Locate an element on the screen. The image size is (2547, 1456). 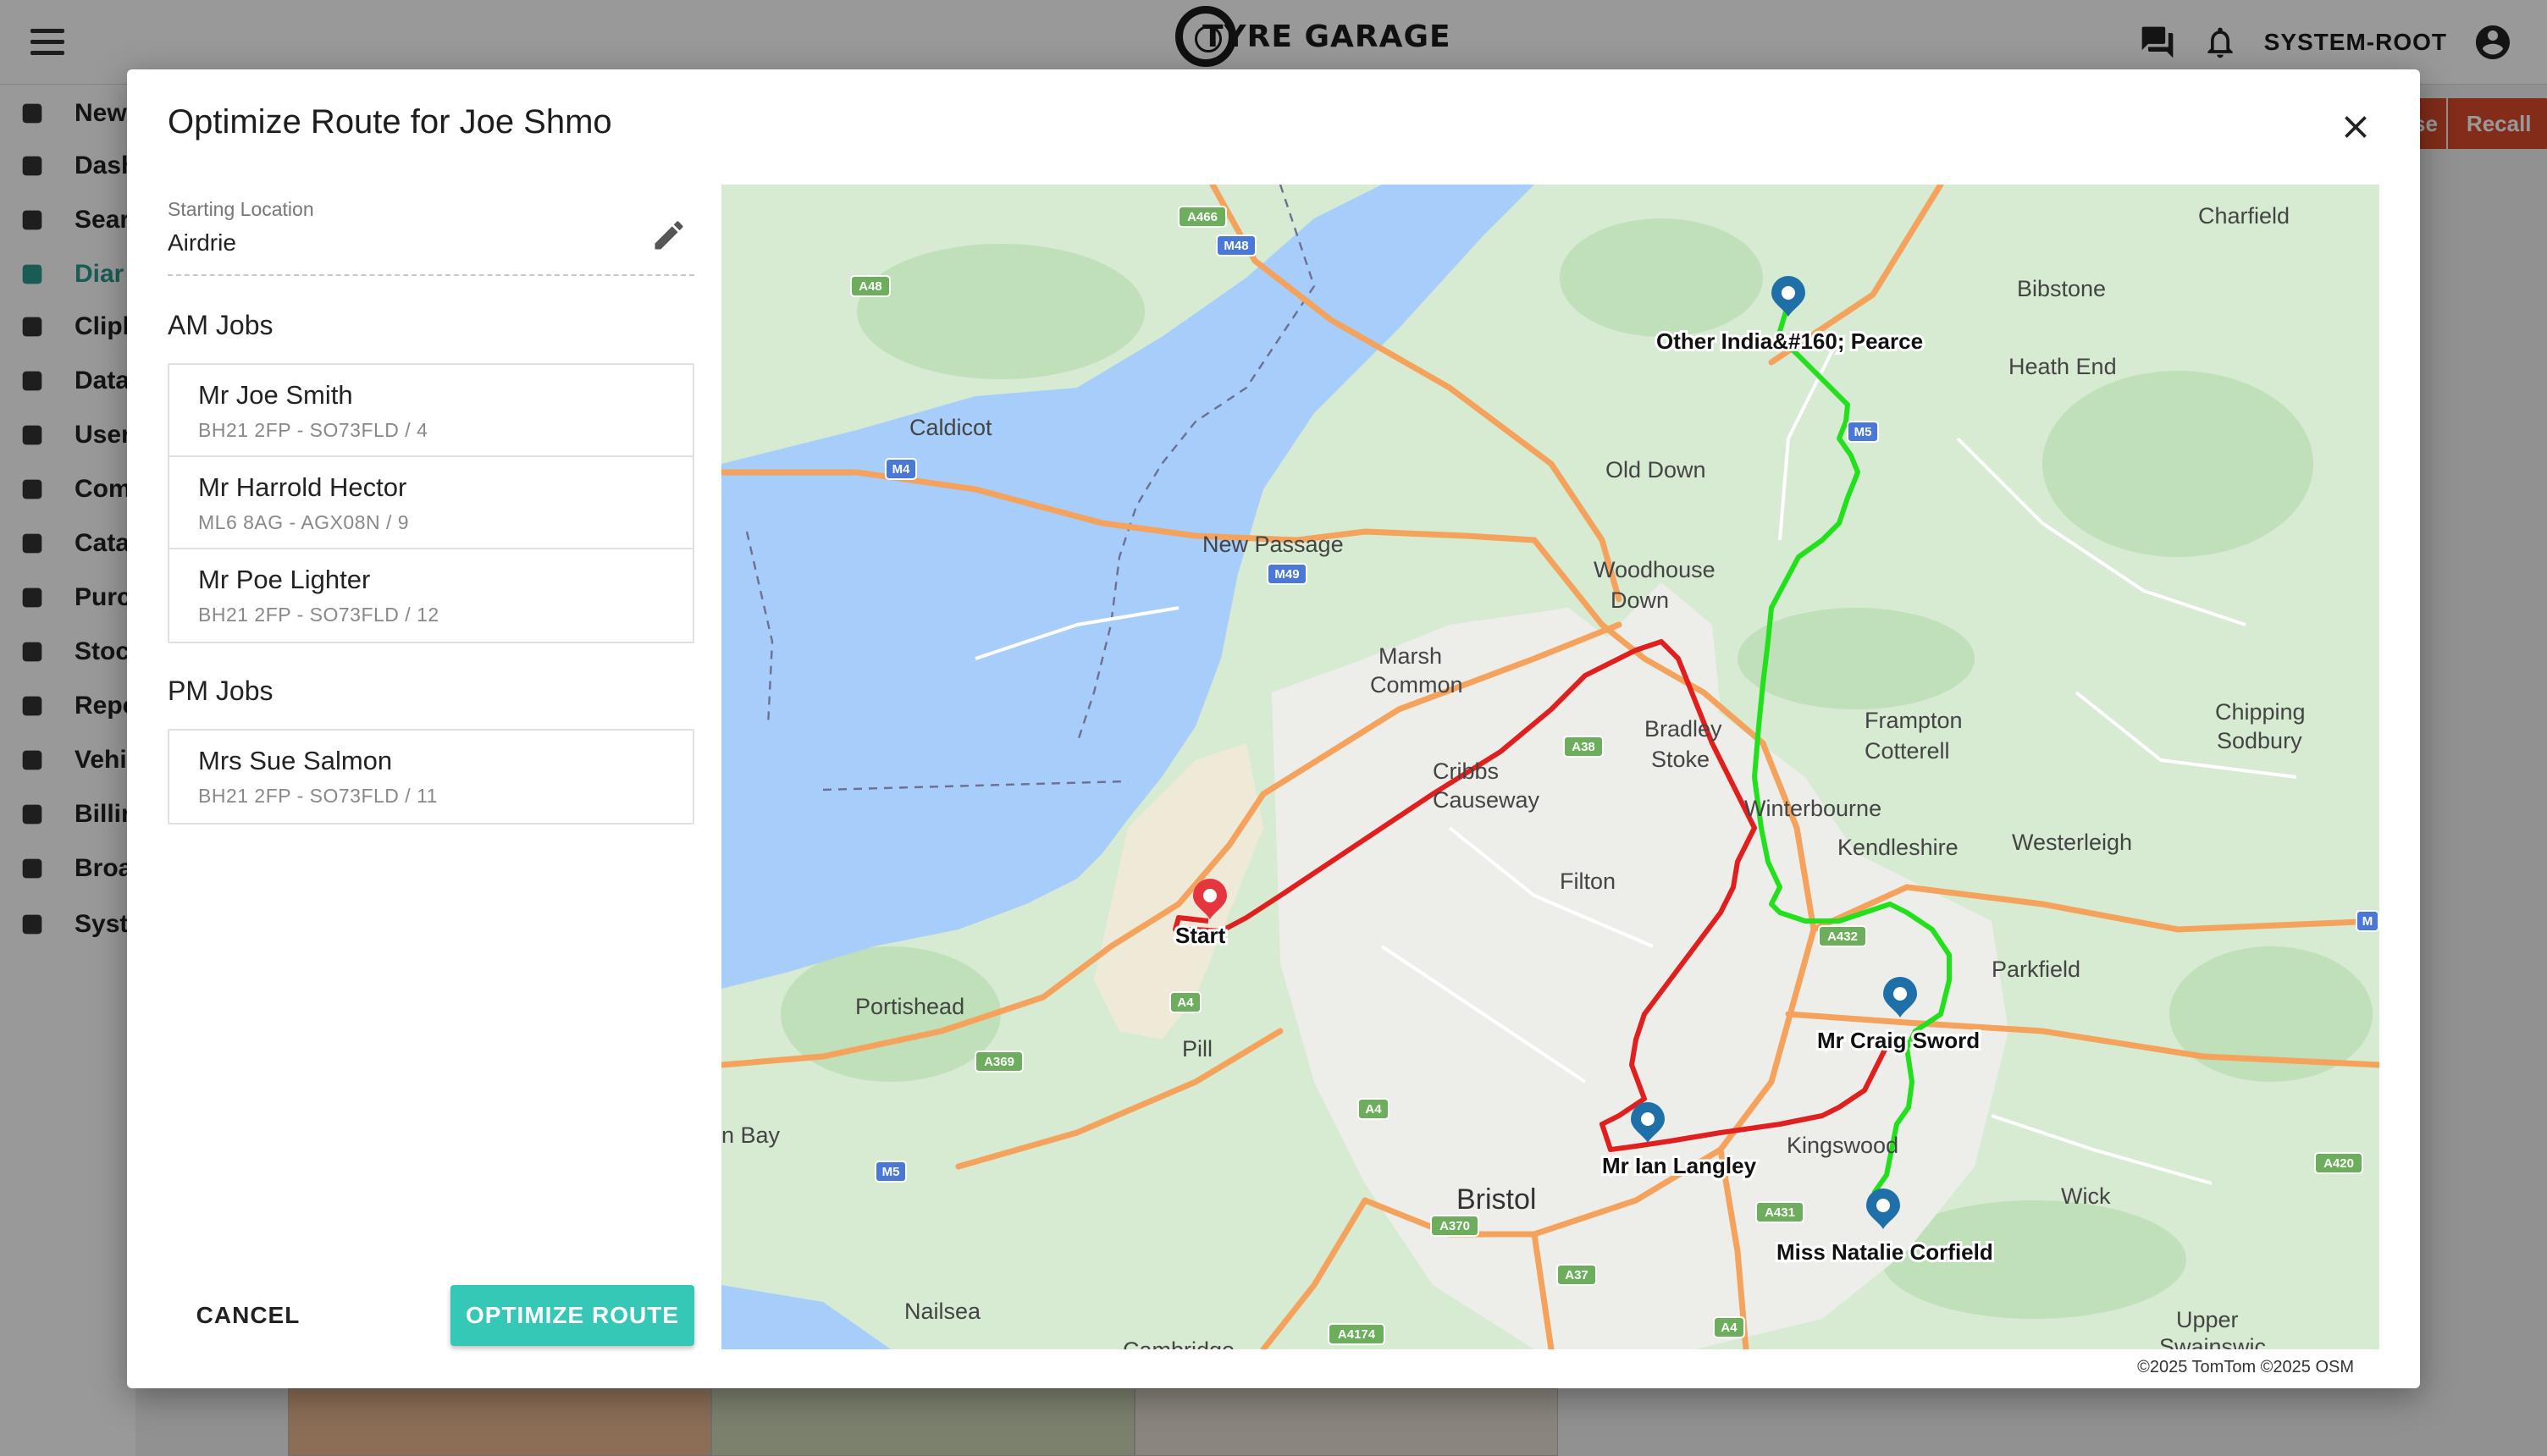
map-place-label: Down is located at coordinates (1640, 600).